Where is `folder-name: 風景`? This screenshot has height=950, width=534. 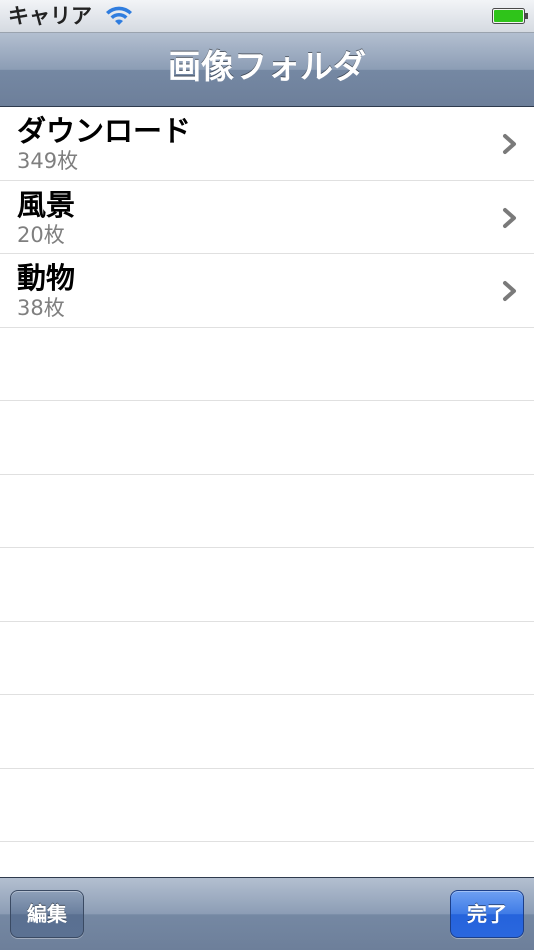
folder-name: 風景 is located at coordinates (46, 204).